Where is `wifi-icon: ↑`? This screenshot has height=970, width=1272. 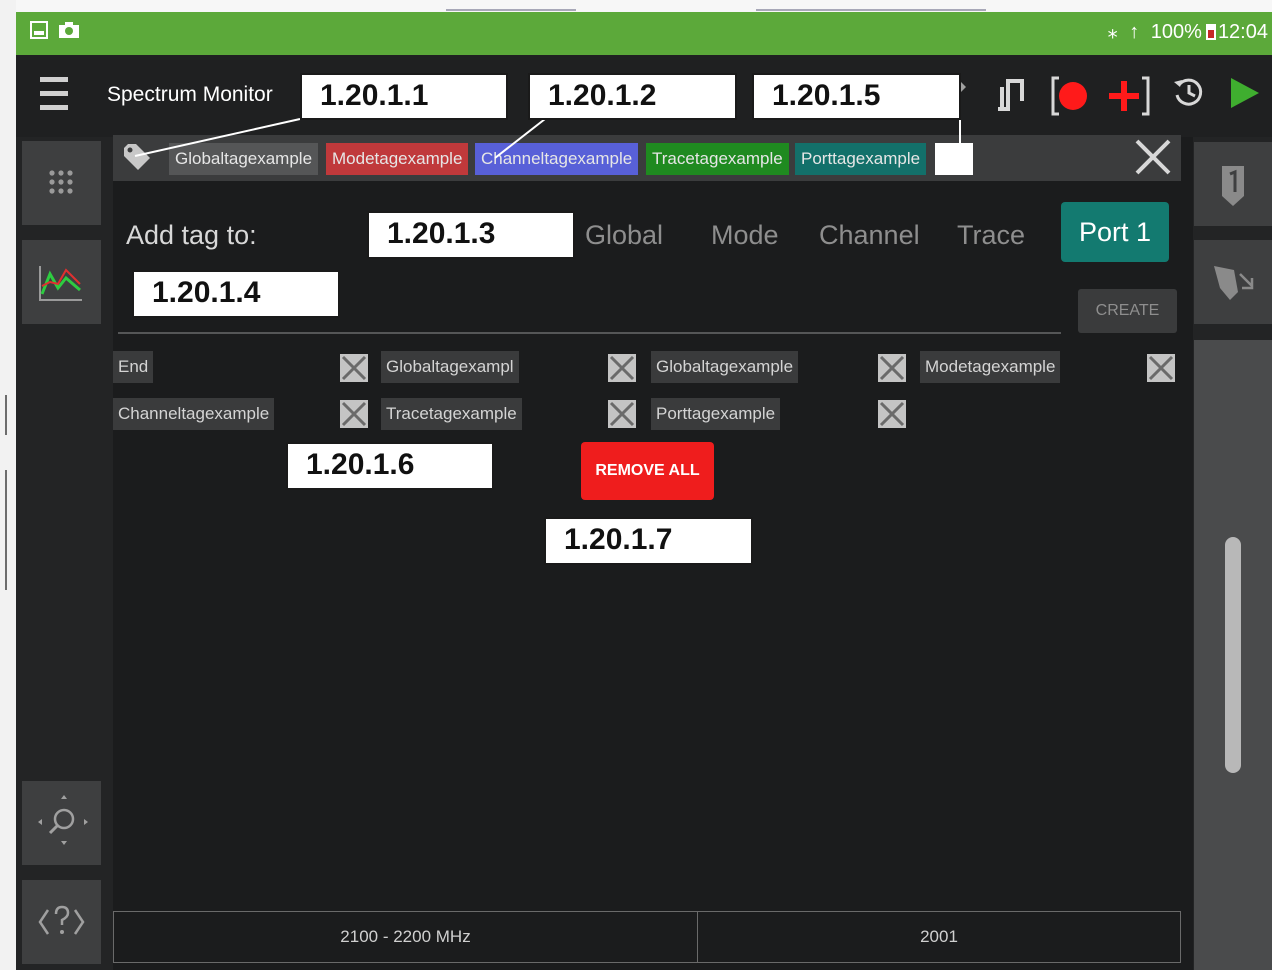 wifi-icon: ↑ is located at coordinates (1134, 32).